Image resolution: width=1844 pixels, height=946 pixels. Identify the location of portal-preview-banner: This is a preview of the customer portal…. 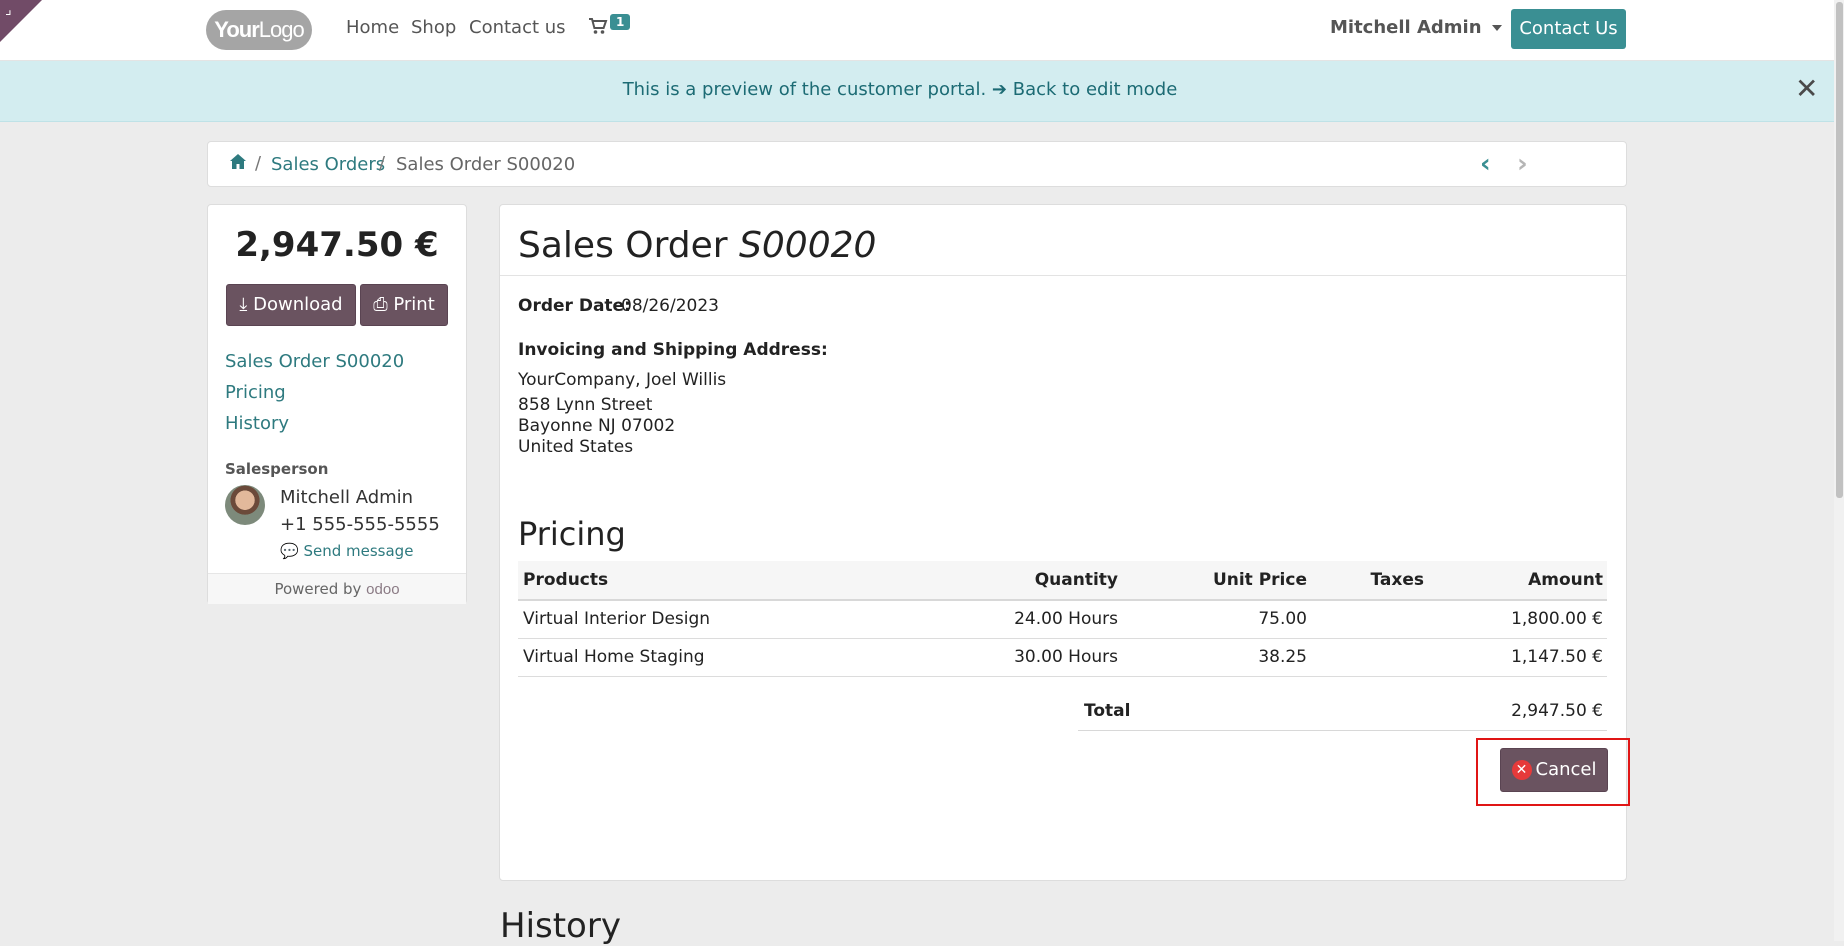
(917, 91).